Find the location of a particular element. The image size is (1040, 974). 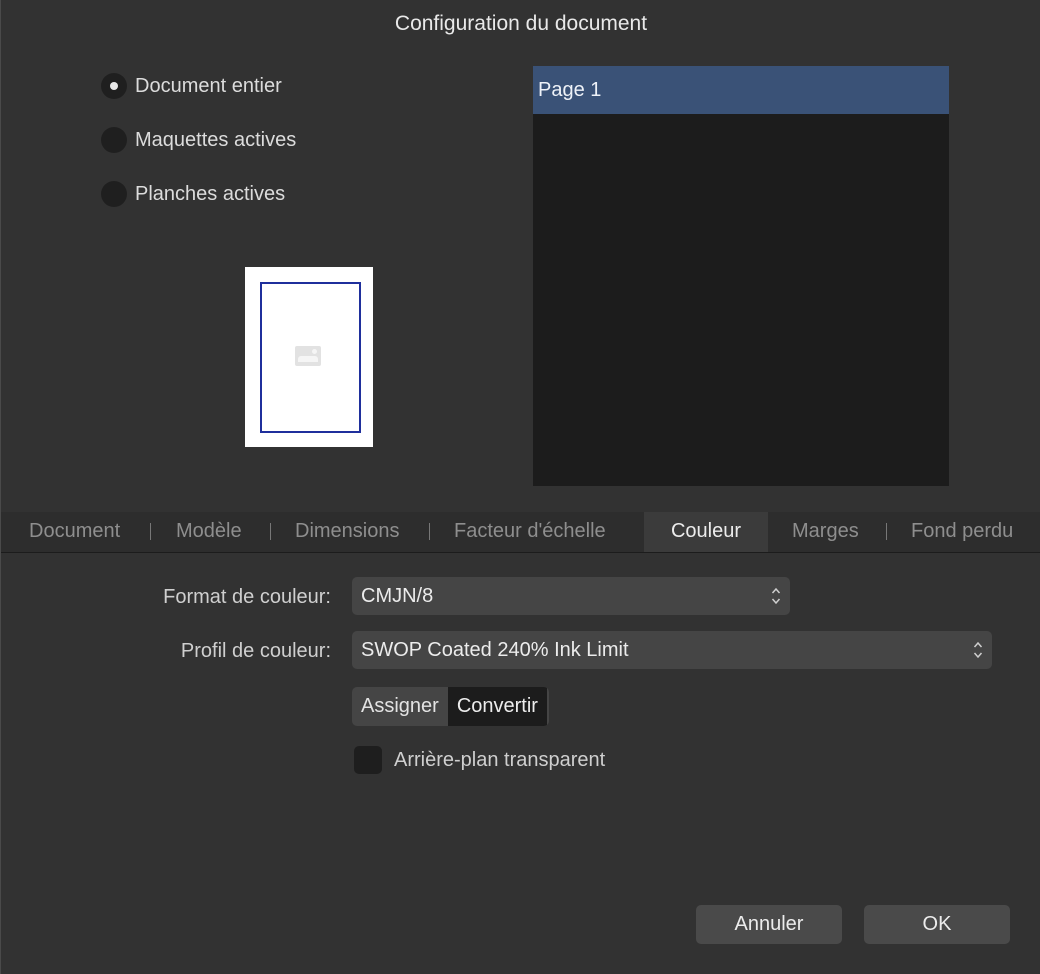

transparent-background-option: Arrière-plan transparent is located at coordinates (479, 760).